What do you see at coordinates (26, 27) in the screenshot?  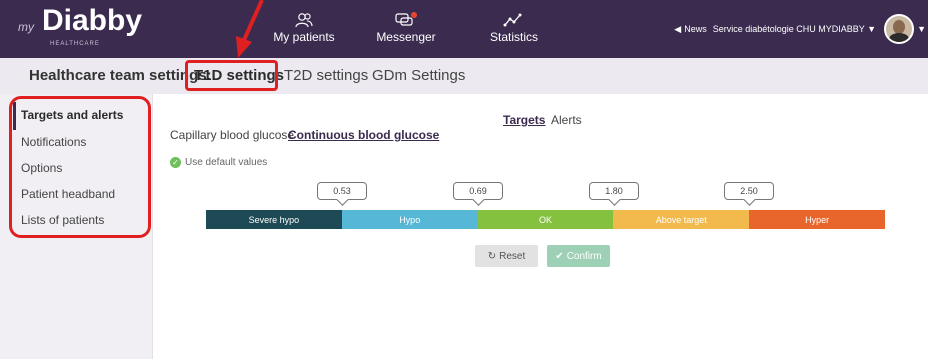 I see `logo-prefix: my` at bounding box center [26, 27].